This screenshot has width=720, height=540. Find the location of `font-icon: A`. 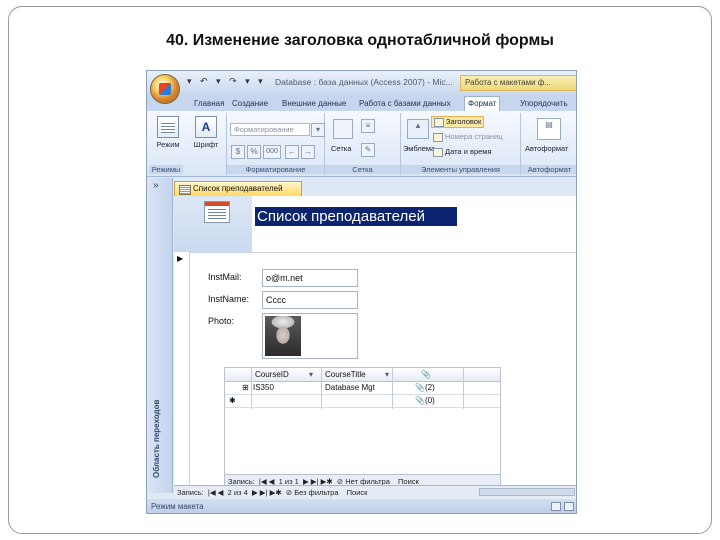

font-icon: A is located at coordinates (206, 127).